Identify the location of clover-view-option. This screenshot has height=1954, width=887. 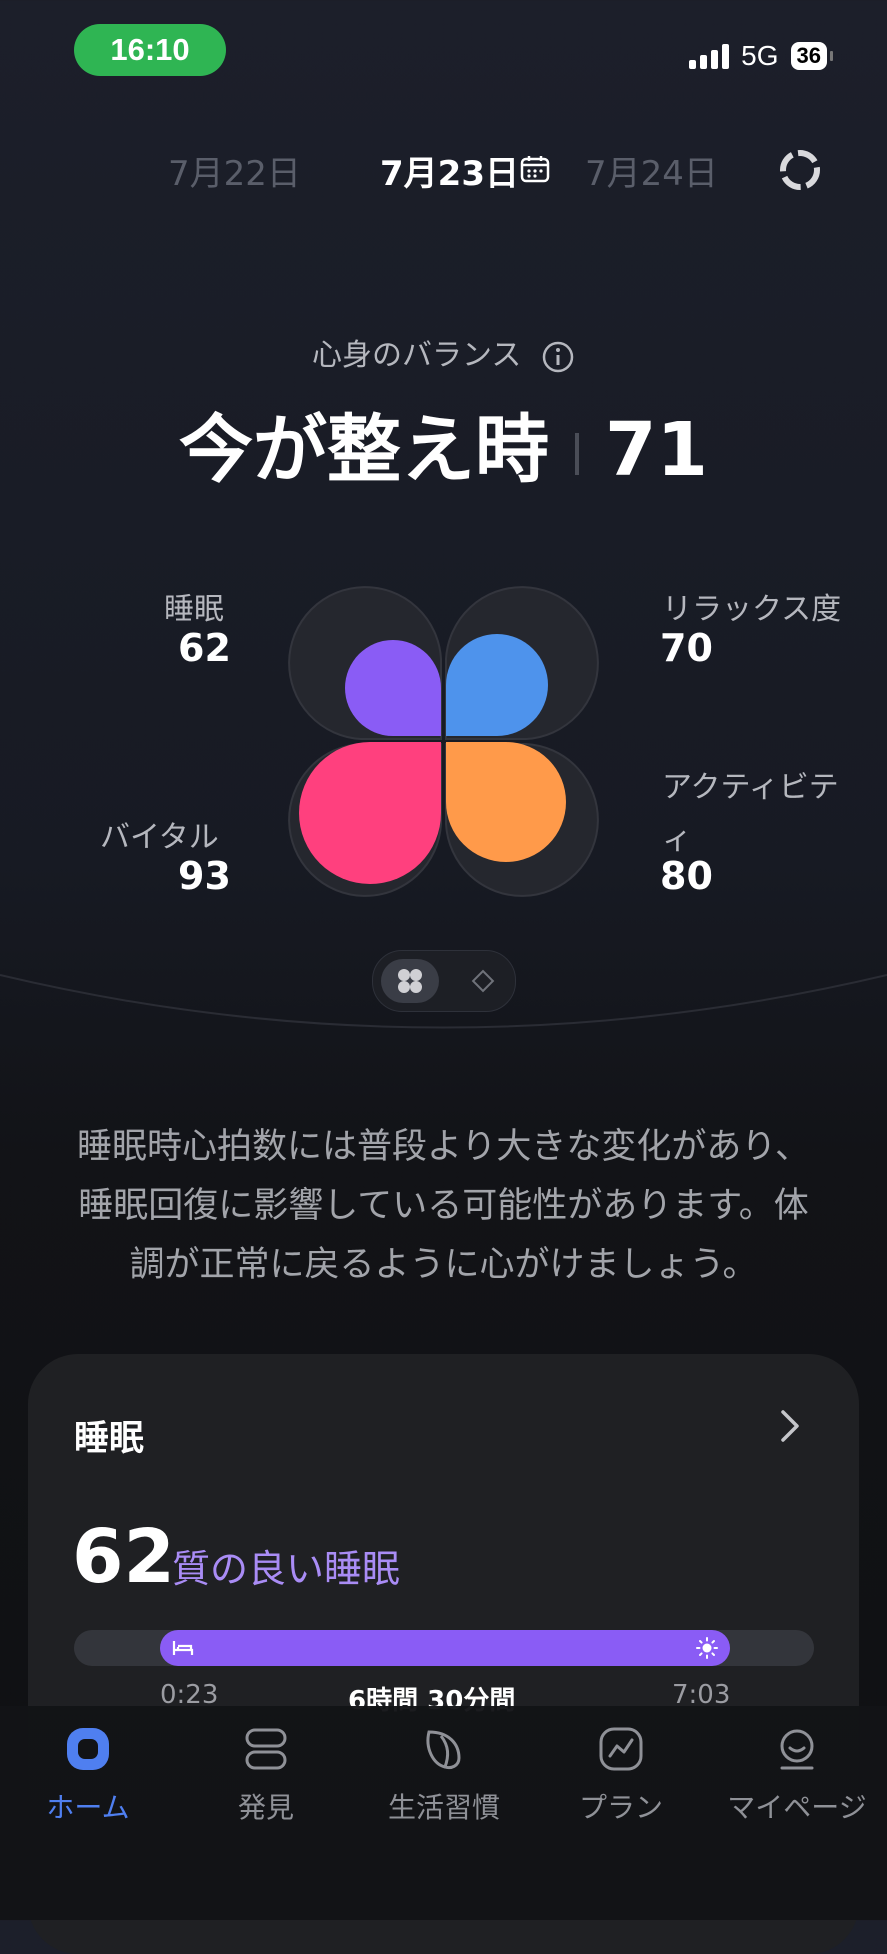
(410, 981).